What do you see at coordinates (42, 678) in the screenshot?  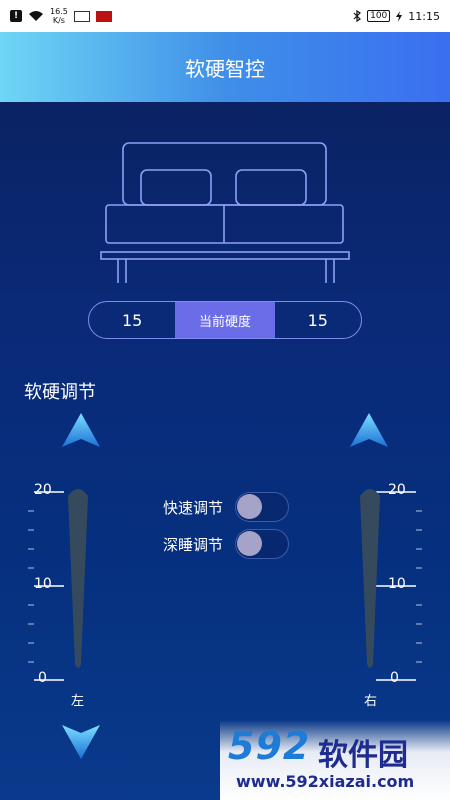 I see `left-tick-0: 0` at bounding box center [42, 678].